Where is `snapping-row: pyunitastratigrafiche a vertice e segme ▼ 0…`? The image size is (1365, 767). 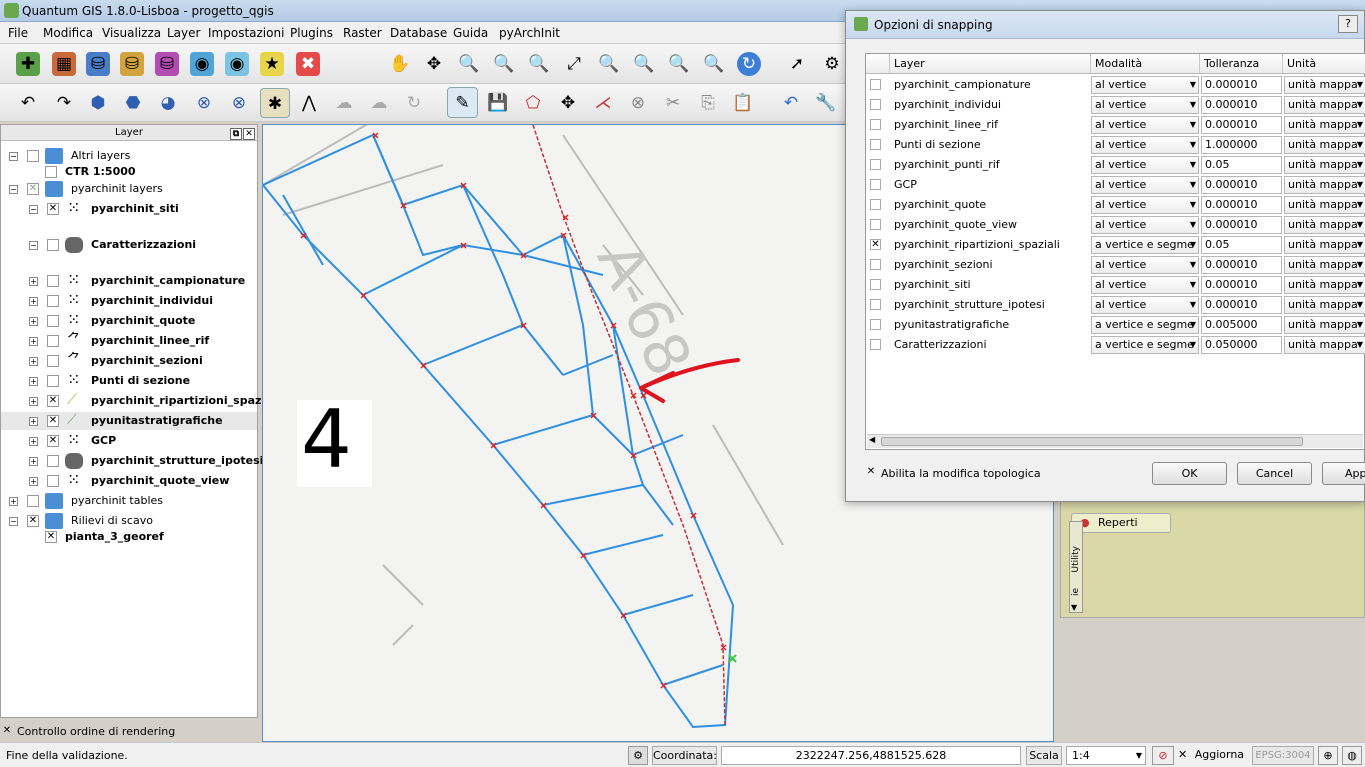
snapping-row: pyunitastratigrafiche a vertice e segme ▼ 0… is located at coordinates (1115, 325).